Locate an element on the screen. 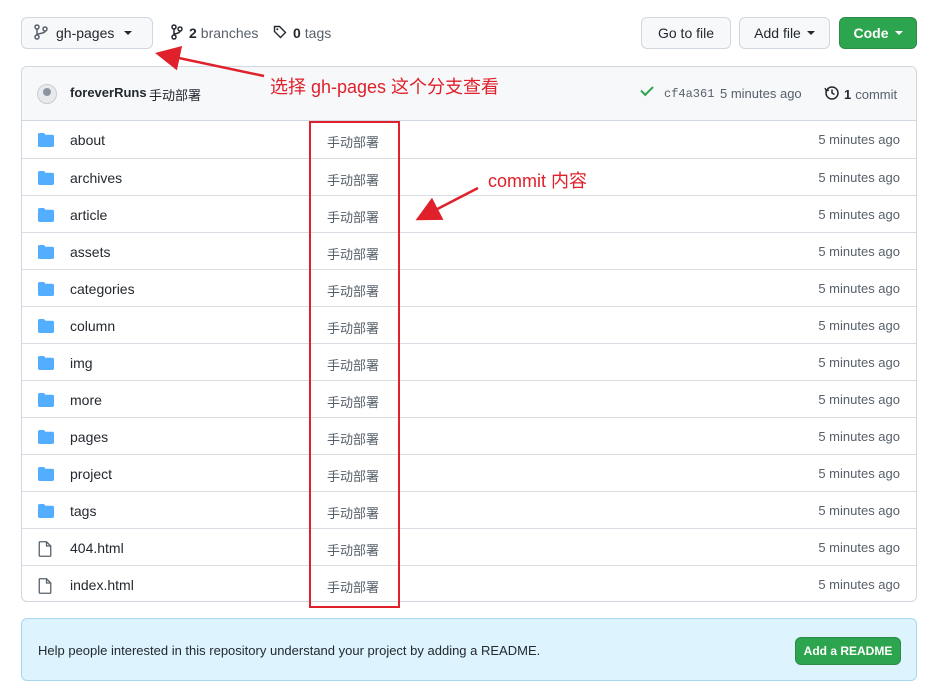 Image resolution: width=934 pixels, height=695 pixels. commit-arrow is located at coordinates (447, 203).